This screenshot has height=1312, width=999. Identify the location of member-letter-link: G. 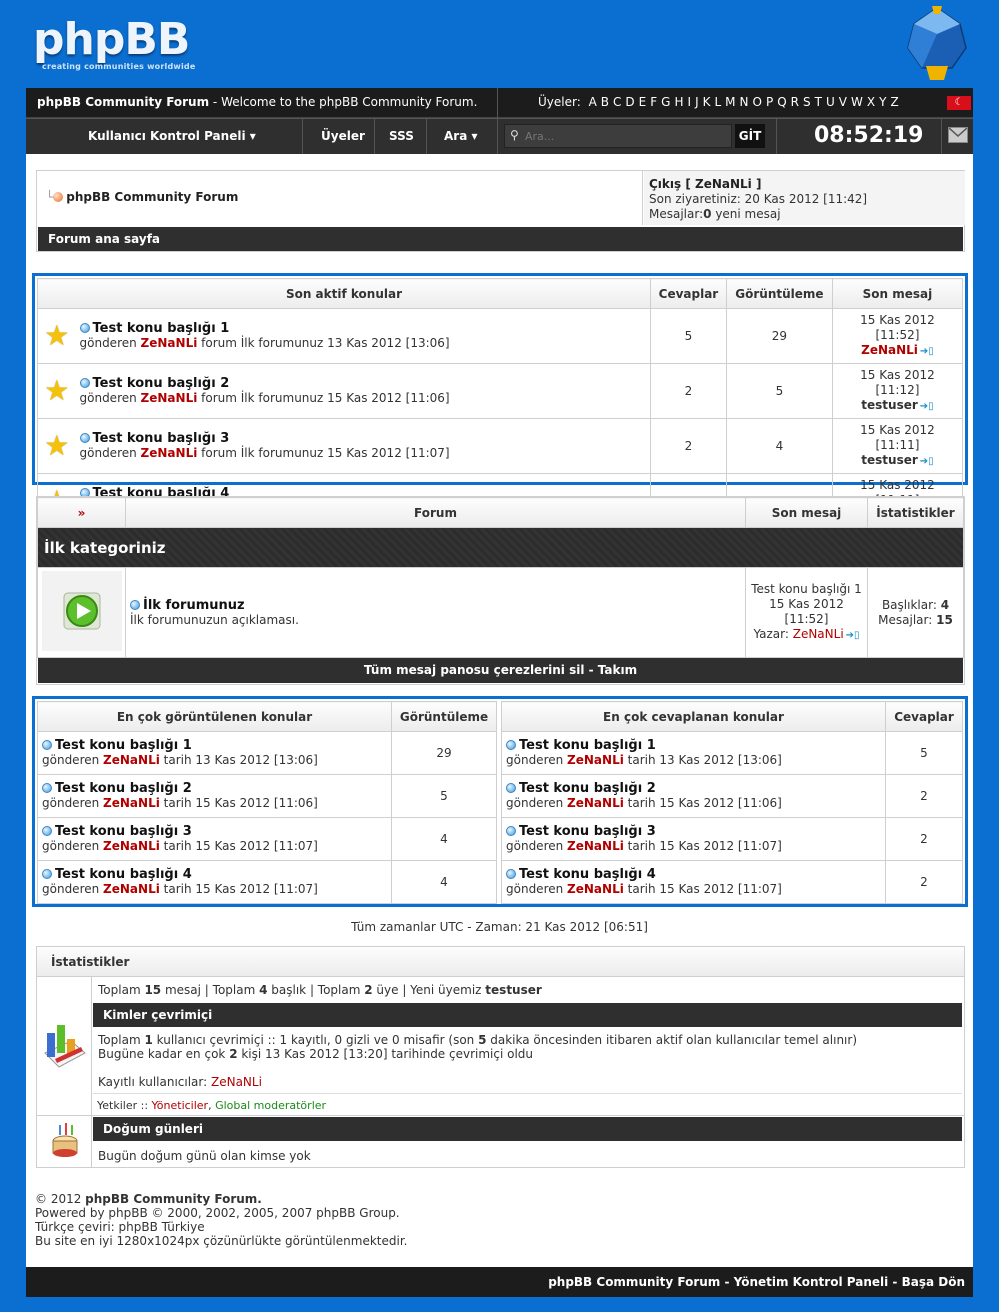
(665, 102).